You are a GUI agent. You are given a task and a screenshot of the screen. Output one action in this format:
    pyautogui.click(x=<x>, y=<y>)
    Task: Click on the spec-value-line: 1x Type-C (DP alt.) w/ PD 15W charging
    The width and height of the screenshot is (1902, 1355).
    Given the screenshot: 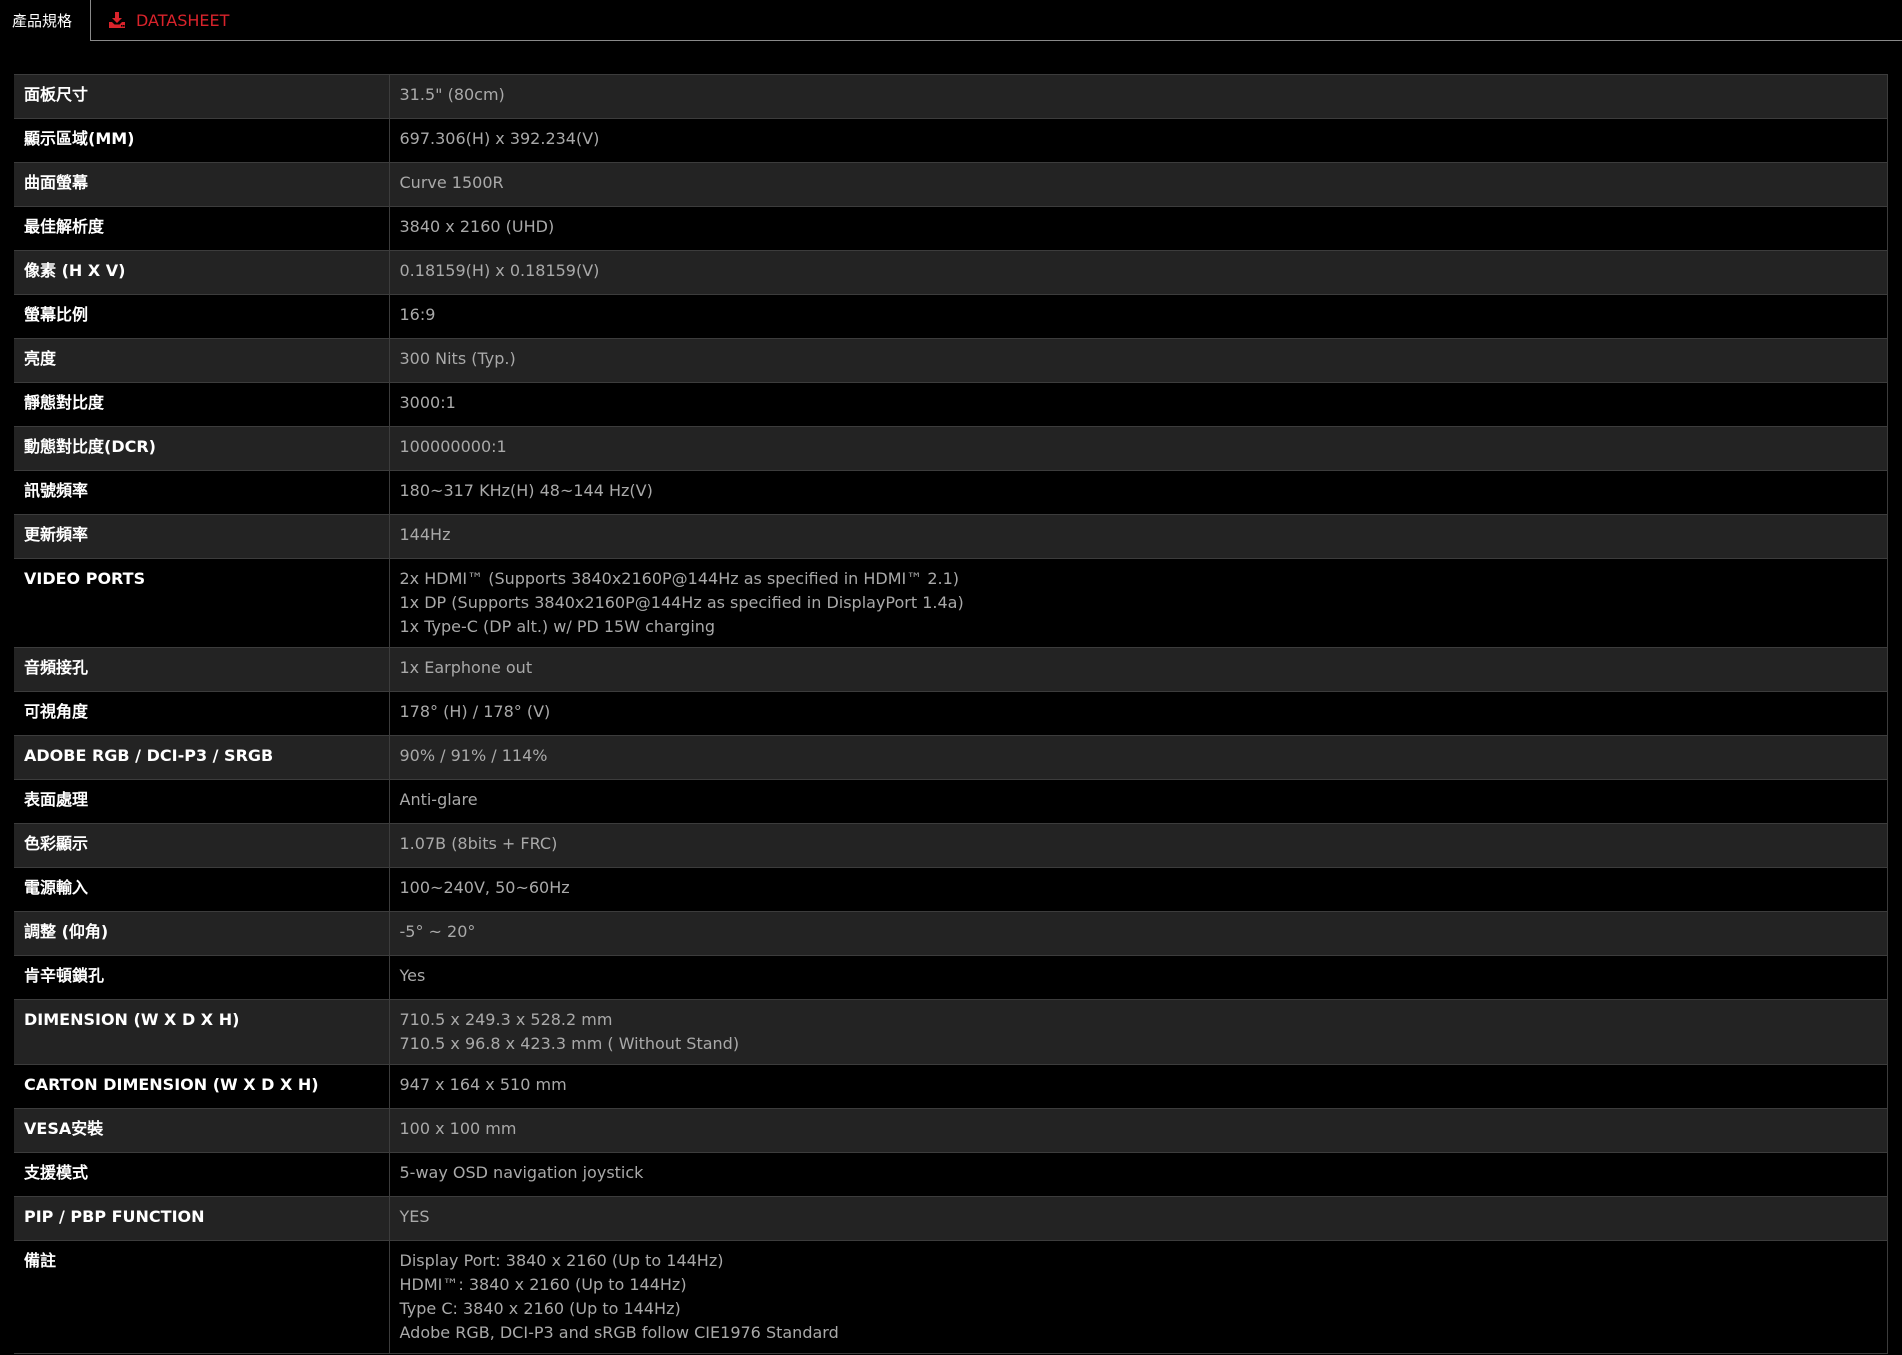 What is the action you would take?
    pyautogui.click(x=557, y=626)
    